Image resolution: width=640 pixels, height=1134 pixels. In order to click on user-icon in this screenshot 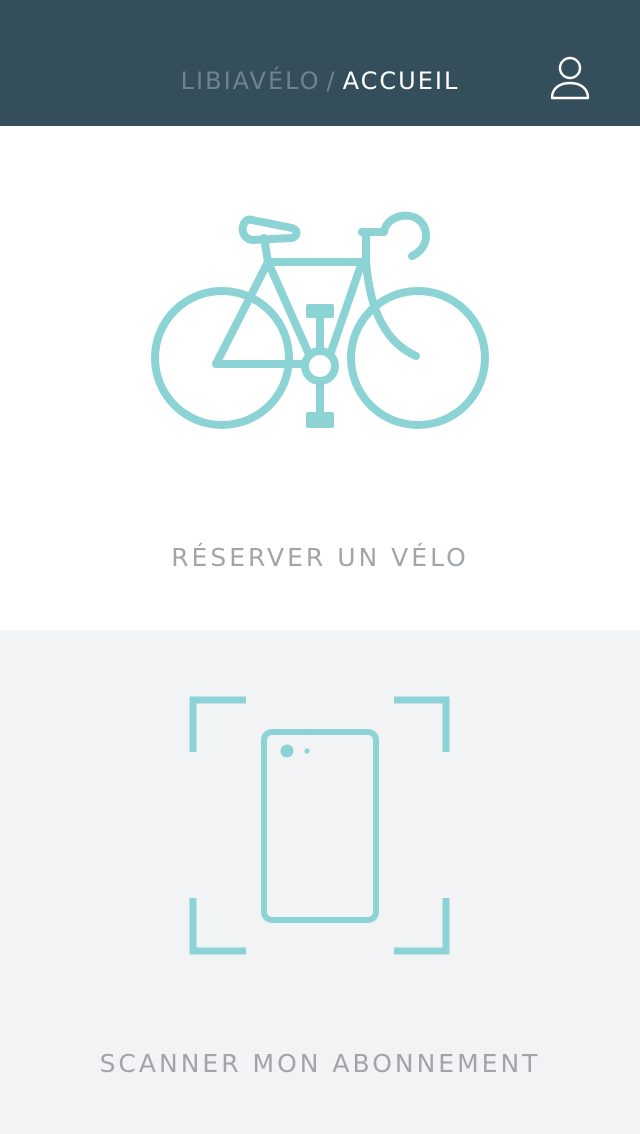, I will do `click(570, 78)`.